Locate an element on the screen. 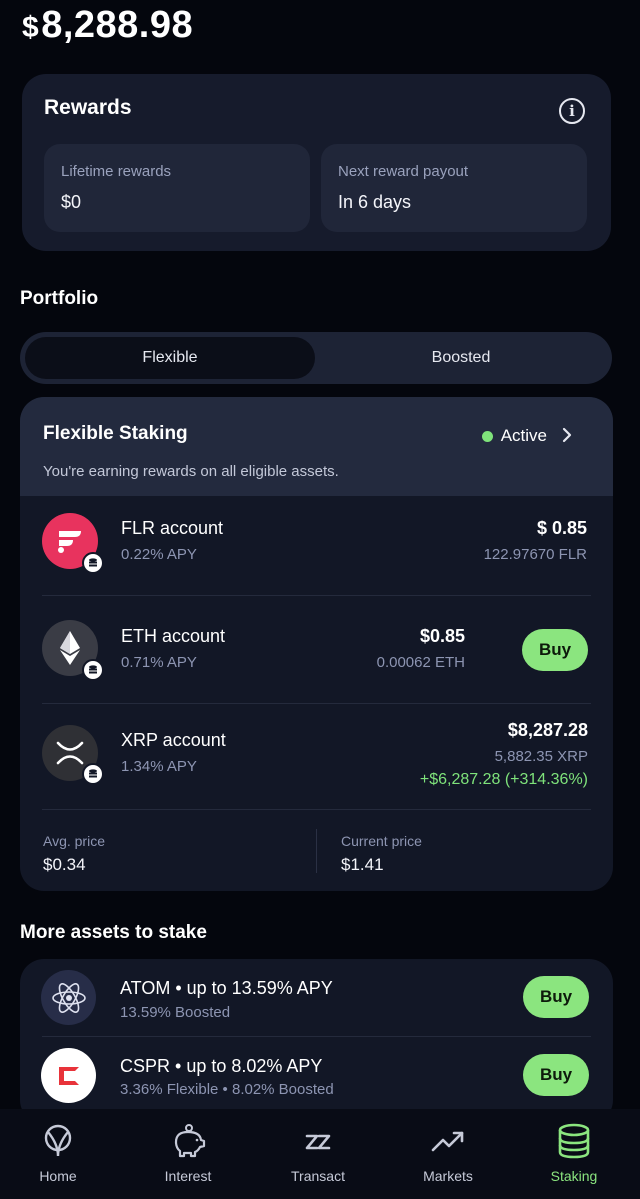  account-quantity: 5,882.35 XRP is located at coordinates (541, 756).